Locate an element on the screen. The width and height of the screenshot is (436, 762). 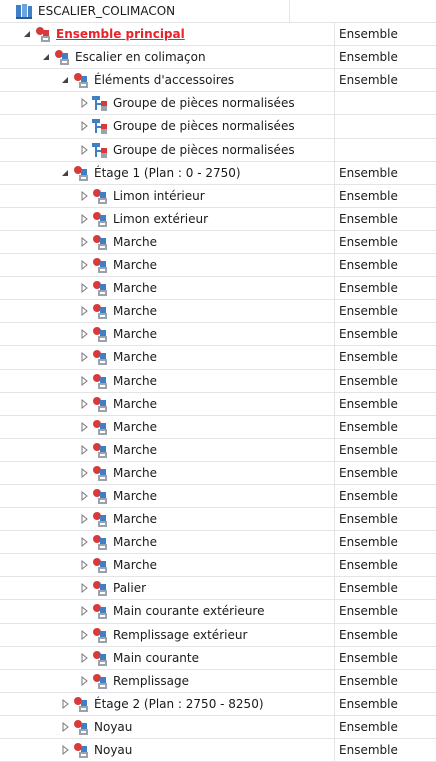
tree-row: Escalier en colimaçon Ensemble is located at coordinates (218, 58).